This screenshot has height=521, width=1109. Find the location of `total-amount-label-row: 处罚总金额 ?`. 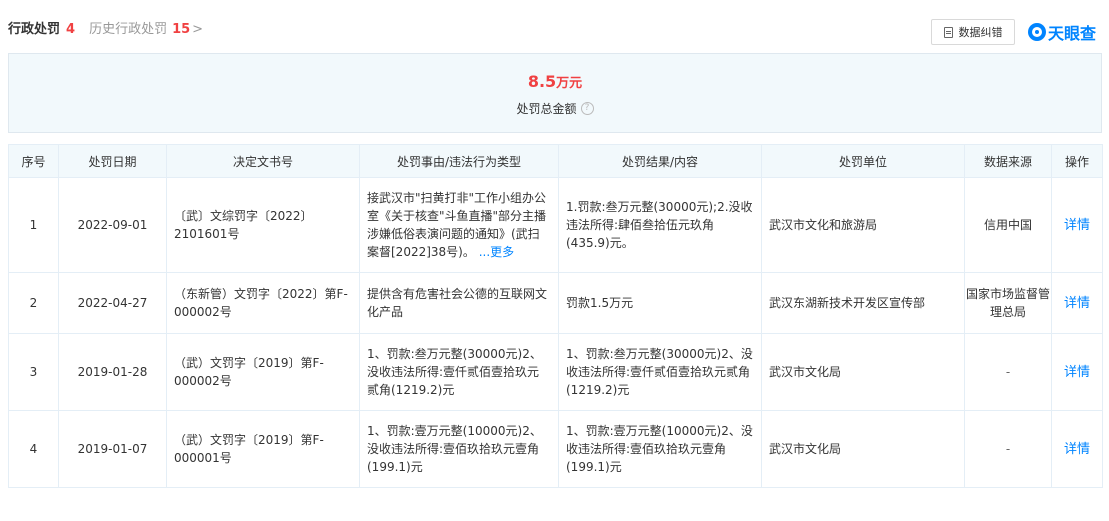

total-amount-label-row: 处罚总金额 ? is located at coordinates (555, 108).